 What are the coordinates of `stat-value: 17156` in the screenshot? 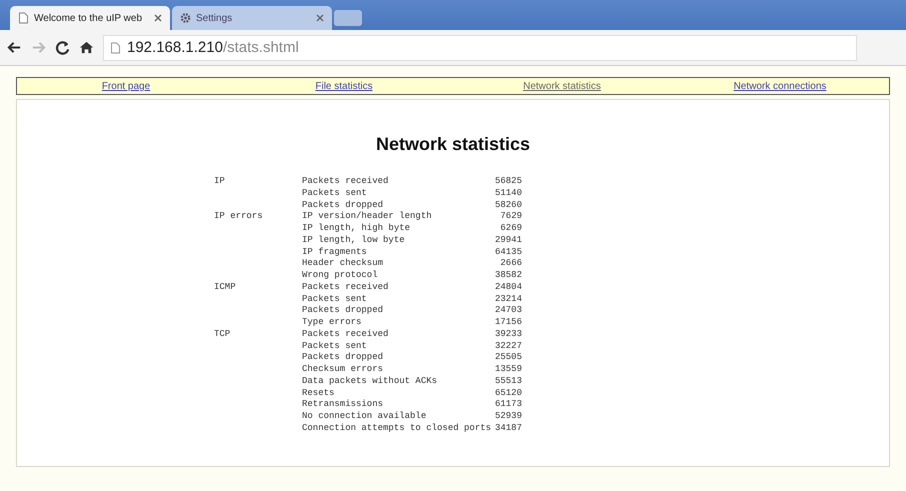 It's located at (508, 323).